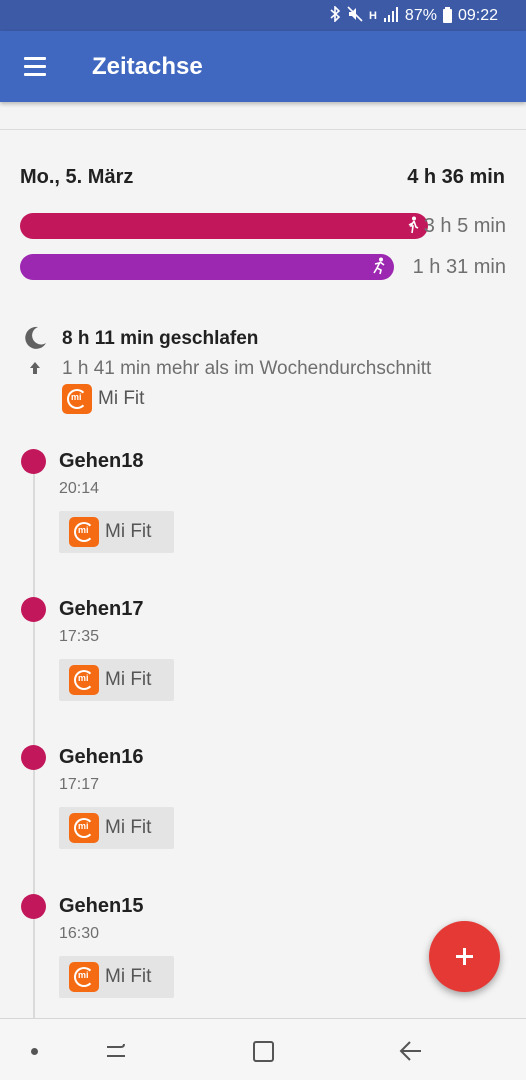 Image resolution: width=526 pixels, height=1080 pixels. What do you see at coordinates (477, 15) in the screenshot?
I see `status-time: 09:22` at bounding box center [477, 15].